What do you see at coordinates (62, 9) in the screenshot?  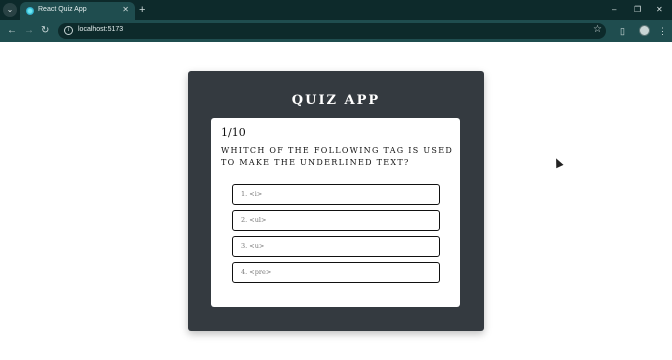 I see `tab-title: React Quiz App` at bounding box center [62, 9].